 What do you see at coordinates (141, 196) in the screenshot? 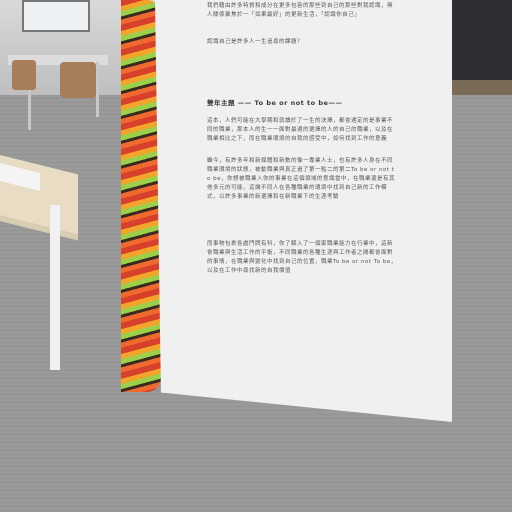
I see `colorful-stripe-pattern` at bounding box center [141, 196].